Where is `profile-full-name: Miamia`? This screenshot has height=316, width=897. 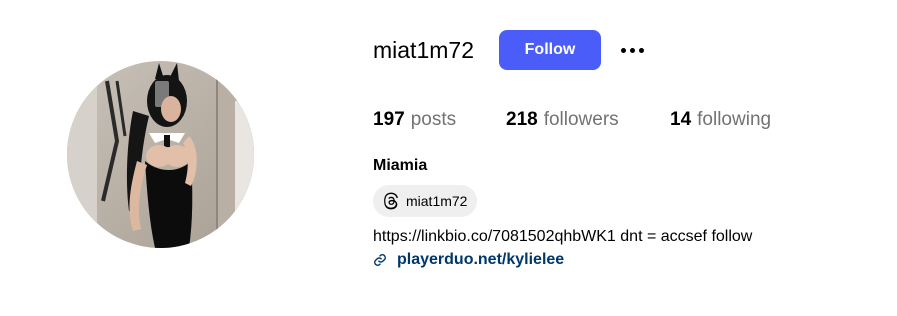 profile-full-name: Miamia is located at coordinates (400, 165).